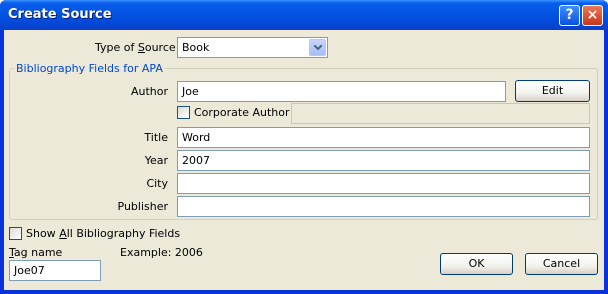  What do you see at coordinates (561, 264) in the screenshot?
I see `cancel-button: Cancel` at bounding box center [561, 264].